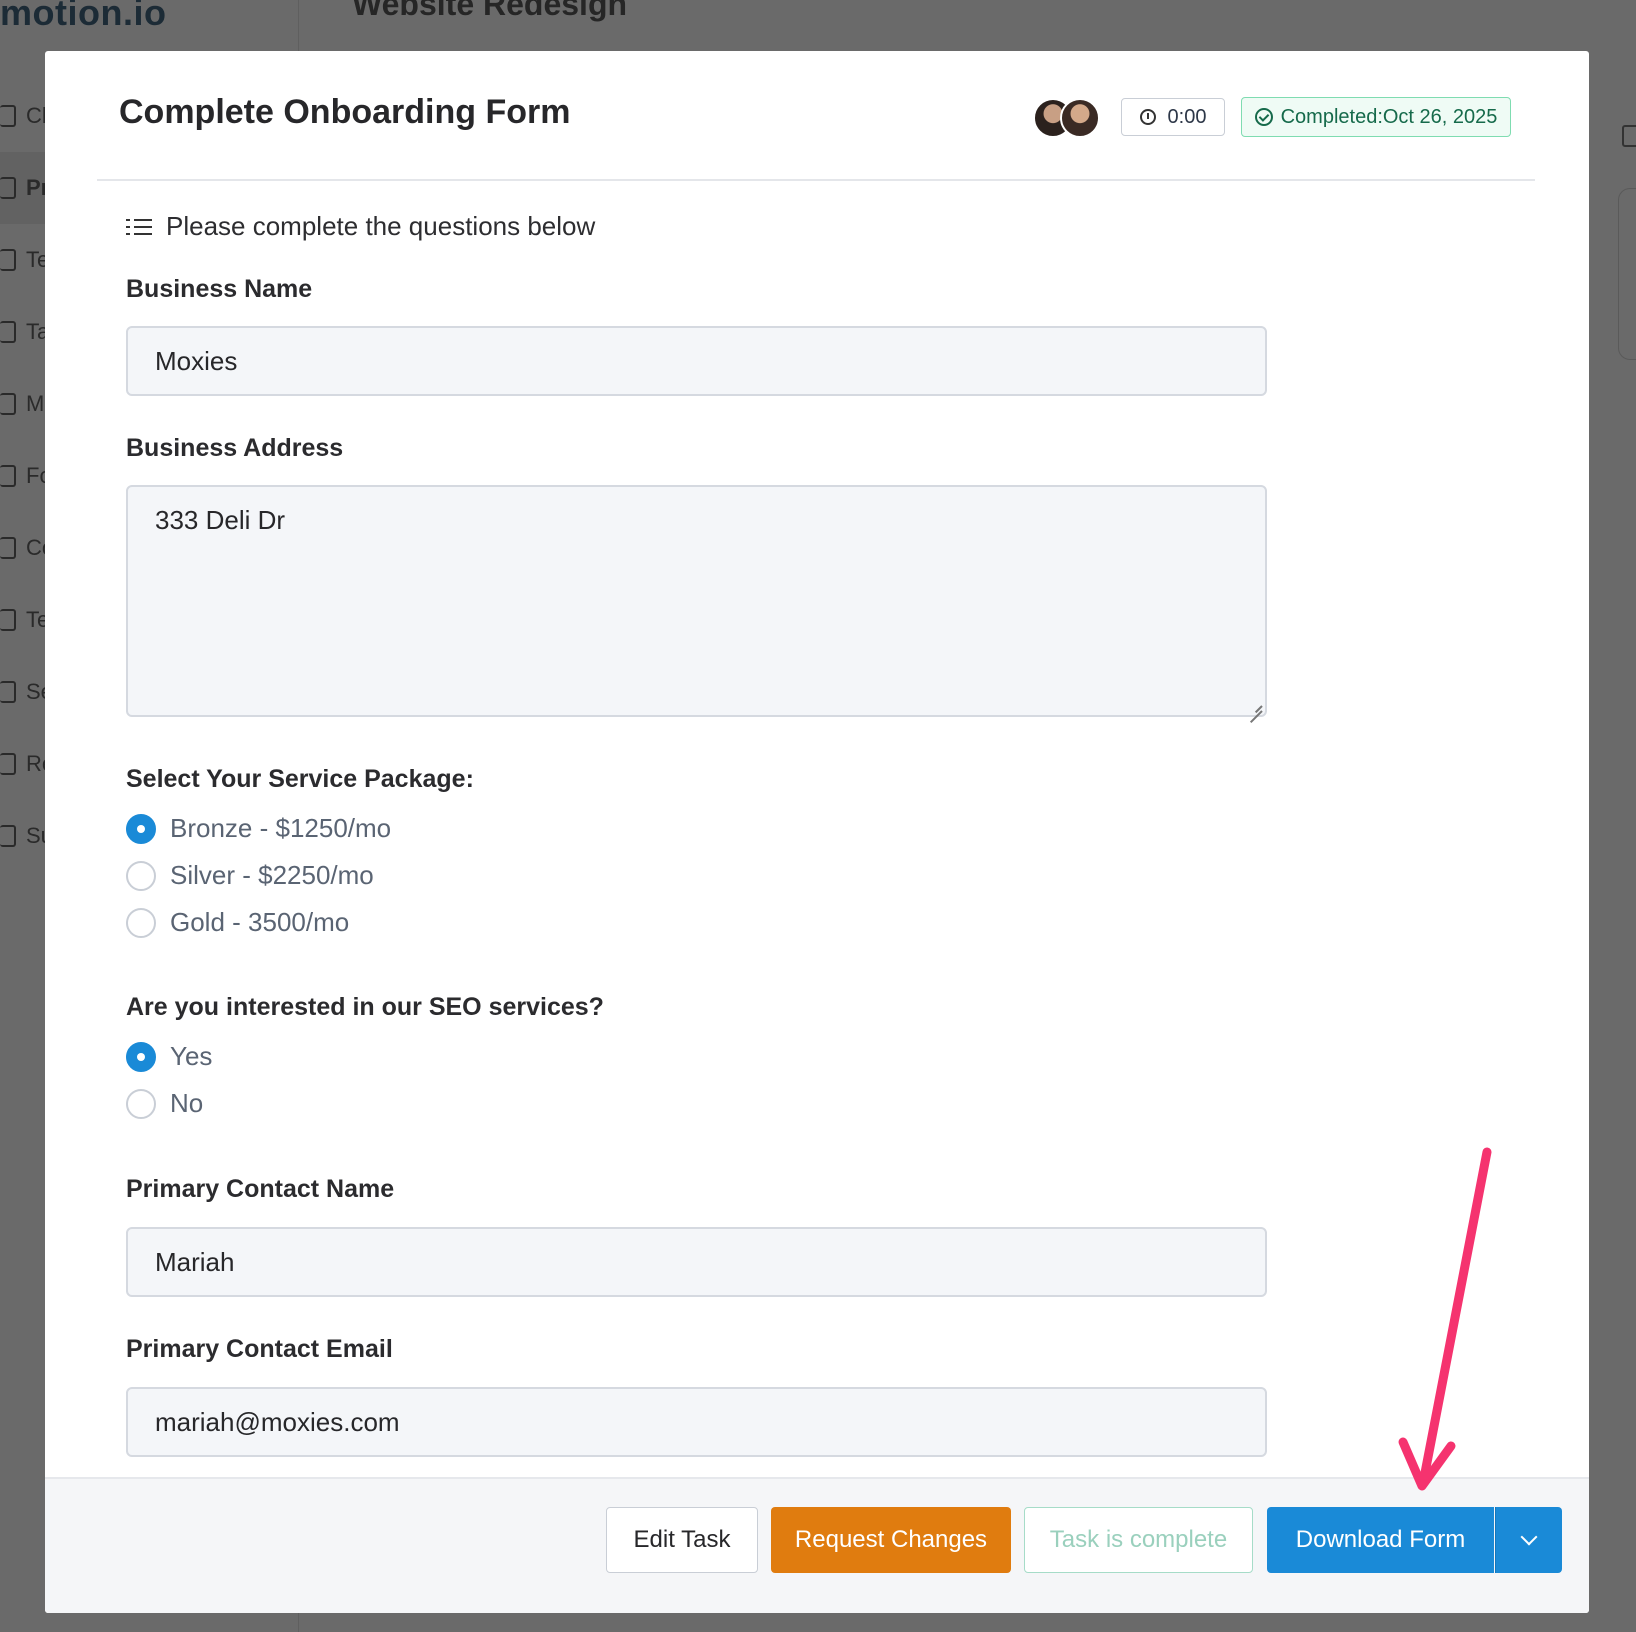  Describe the element at coordinates (1138, 1540) in the screenshot. I see `task-complete-button: Task is complete` at that location.